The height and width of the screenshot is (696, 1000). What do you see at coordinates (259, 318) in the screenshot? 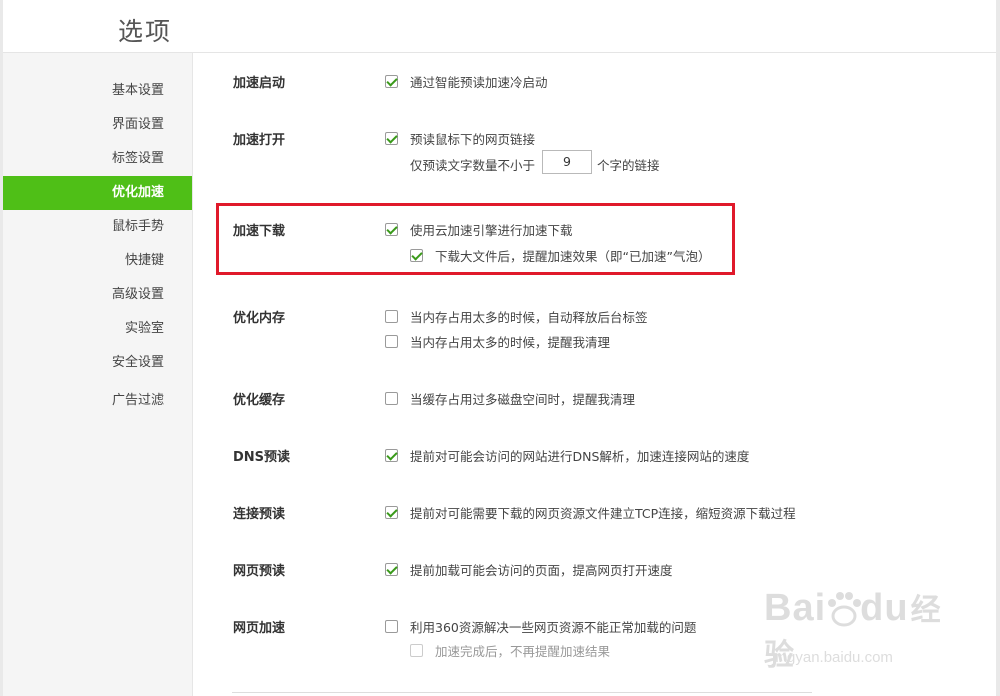
I see `section-label-opt-memory: 优化内存` at bounding box center [259, 318].